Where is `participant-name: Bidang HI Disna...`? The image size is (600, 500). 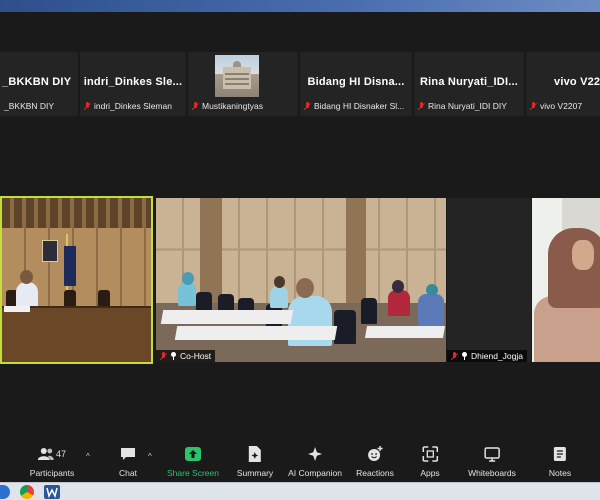 participant-name: Bidang HI Disna... is located at coordinates (356, 82).